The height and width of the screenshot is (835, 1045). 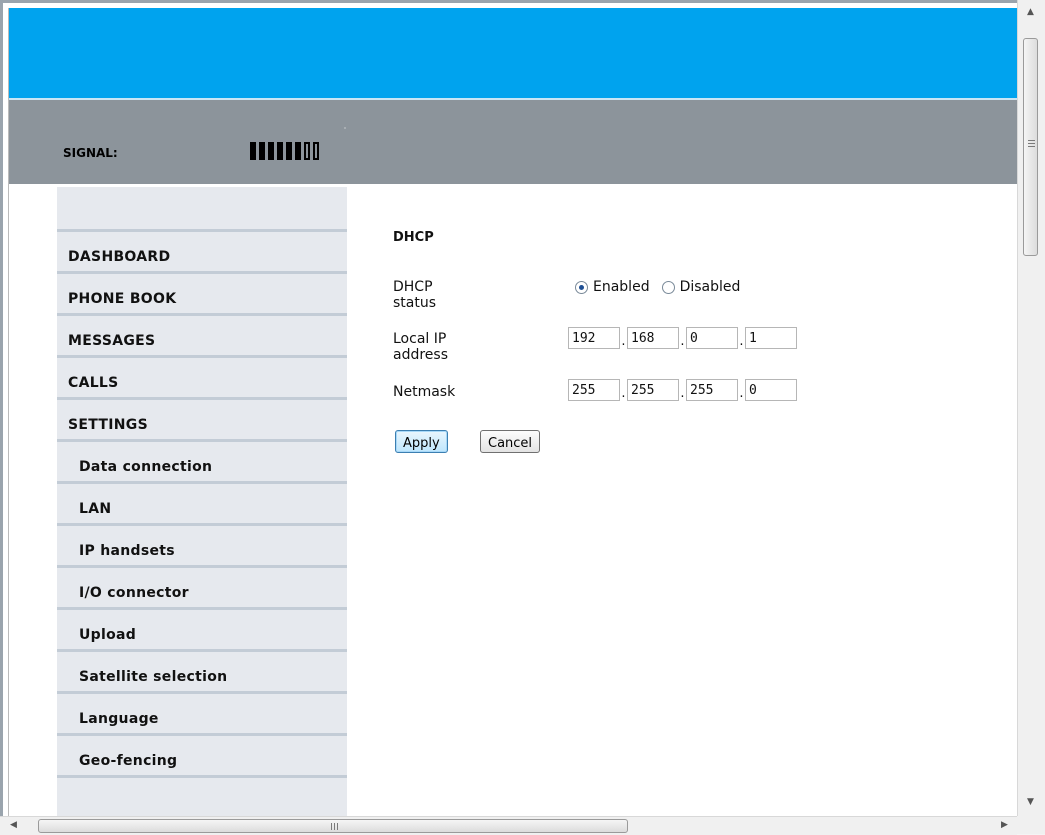 I want to click on top-banner, so click(x=513, y=54).